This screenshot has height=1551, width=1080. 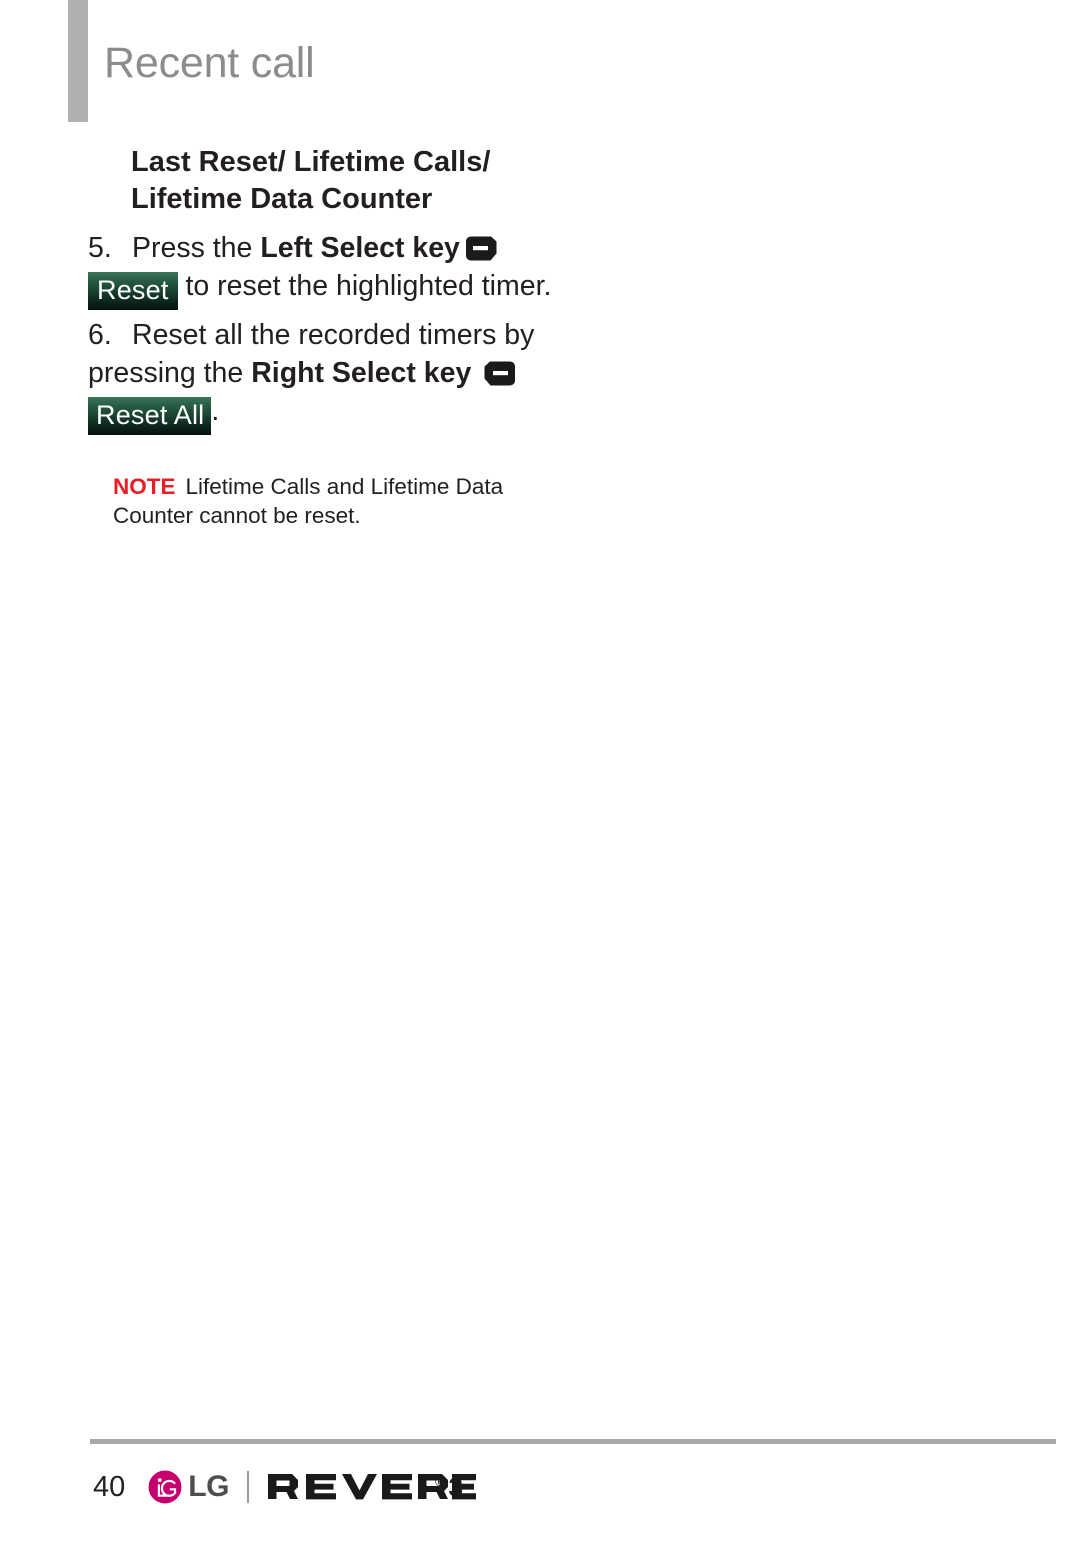 I want to click on page-footer: 40 LG ® 3, so click(x=540, y=1494).